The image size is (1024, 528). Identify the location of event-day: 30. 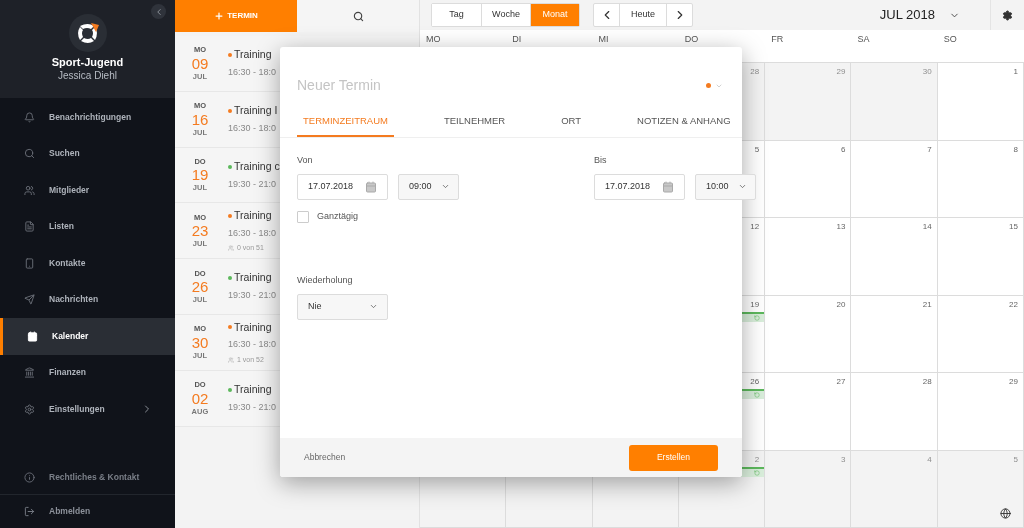
(200, 342).